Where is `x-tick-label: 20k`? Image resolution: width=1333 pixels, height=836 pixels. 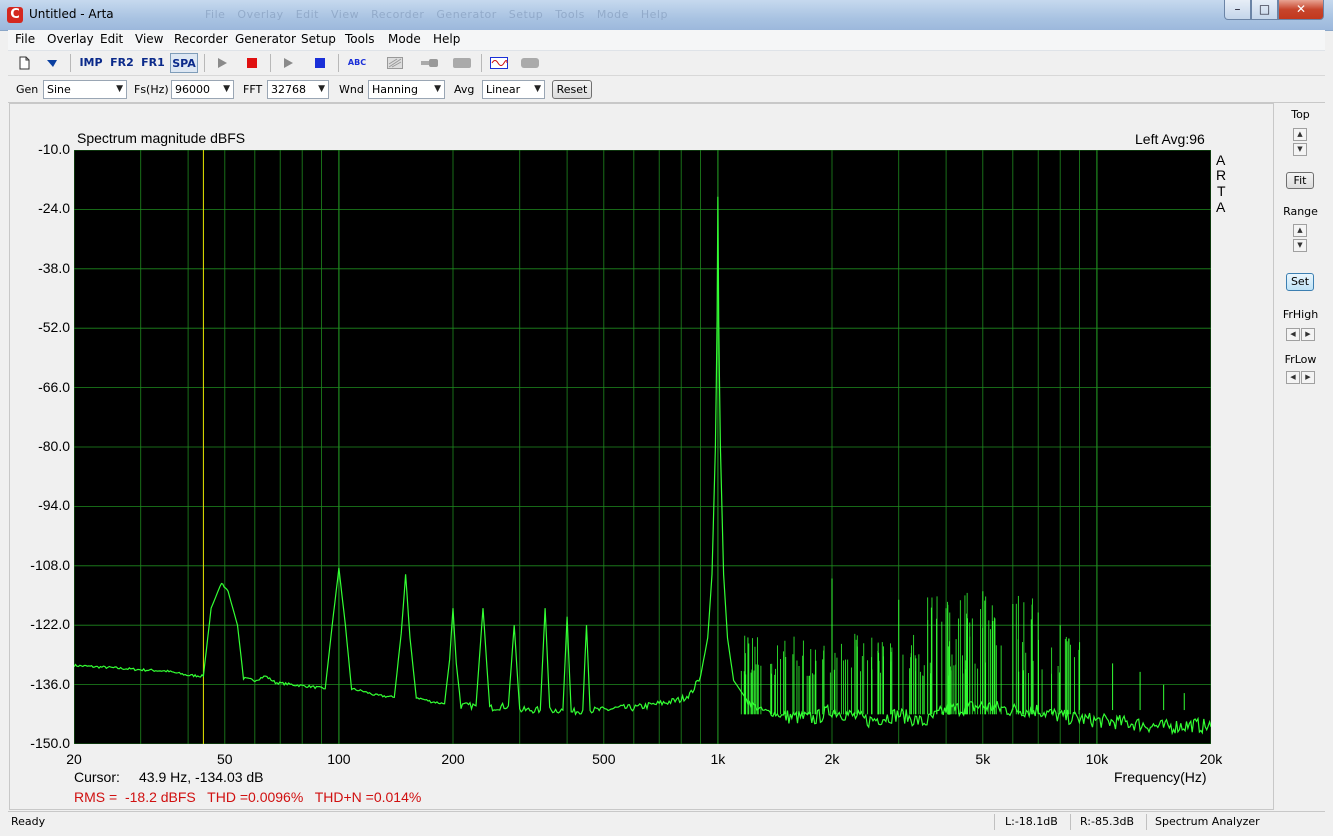
x-tick-label: 20k is located at coordinates (1211, 759).